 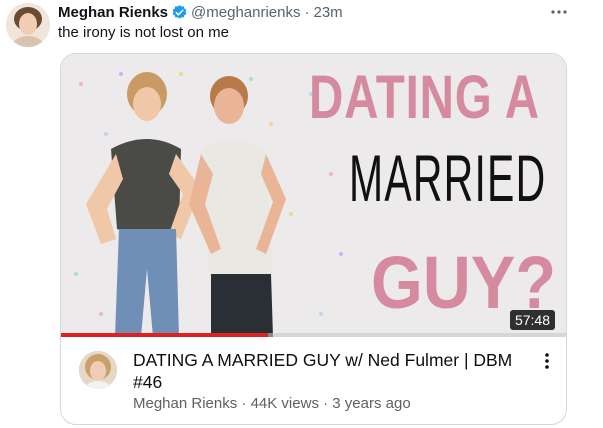 I want to click on watch-progress-fill, so click(x=165, y=335).